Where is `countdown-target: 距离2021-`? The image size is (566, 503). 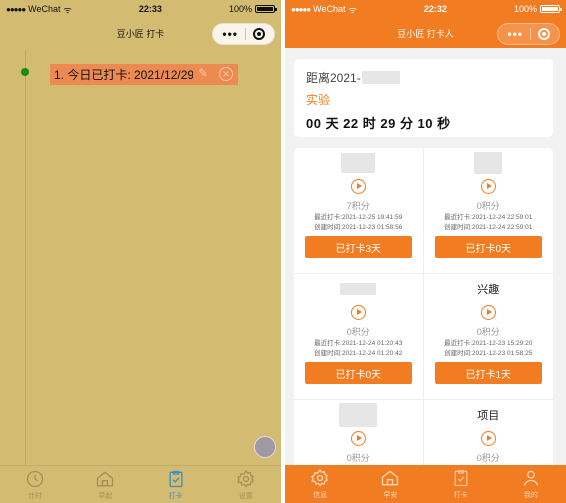 countdown-target: 距离2021- is located at coordinates (423, 77).